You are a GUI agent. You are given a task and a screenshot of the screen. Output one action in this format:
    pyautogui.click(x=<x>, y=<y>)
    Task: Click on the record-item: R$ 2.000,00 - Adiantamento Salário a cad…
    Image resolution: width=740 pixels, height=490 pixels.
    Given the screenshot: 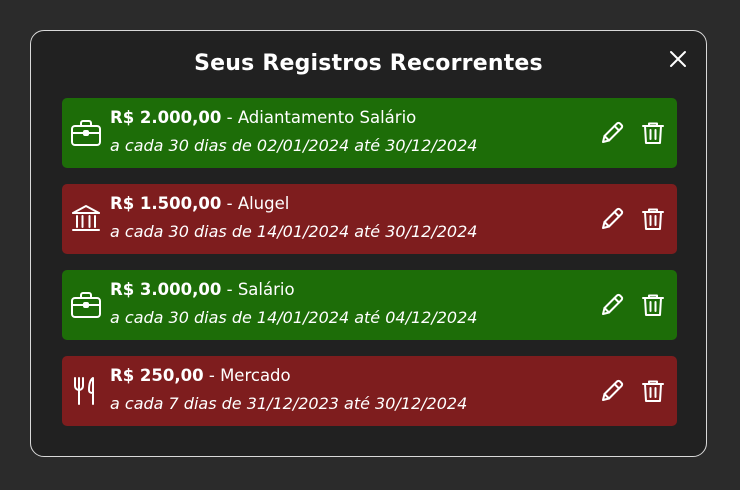 What is the action you would take?
    pyautogui.click(x=369, y=133)
    